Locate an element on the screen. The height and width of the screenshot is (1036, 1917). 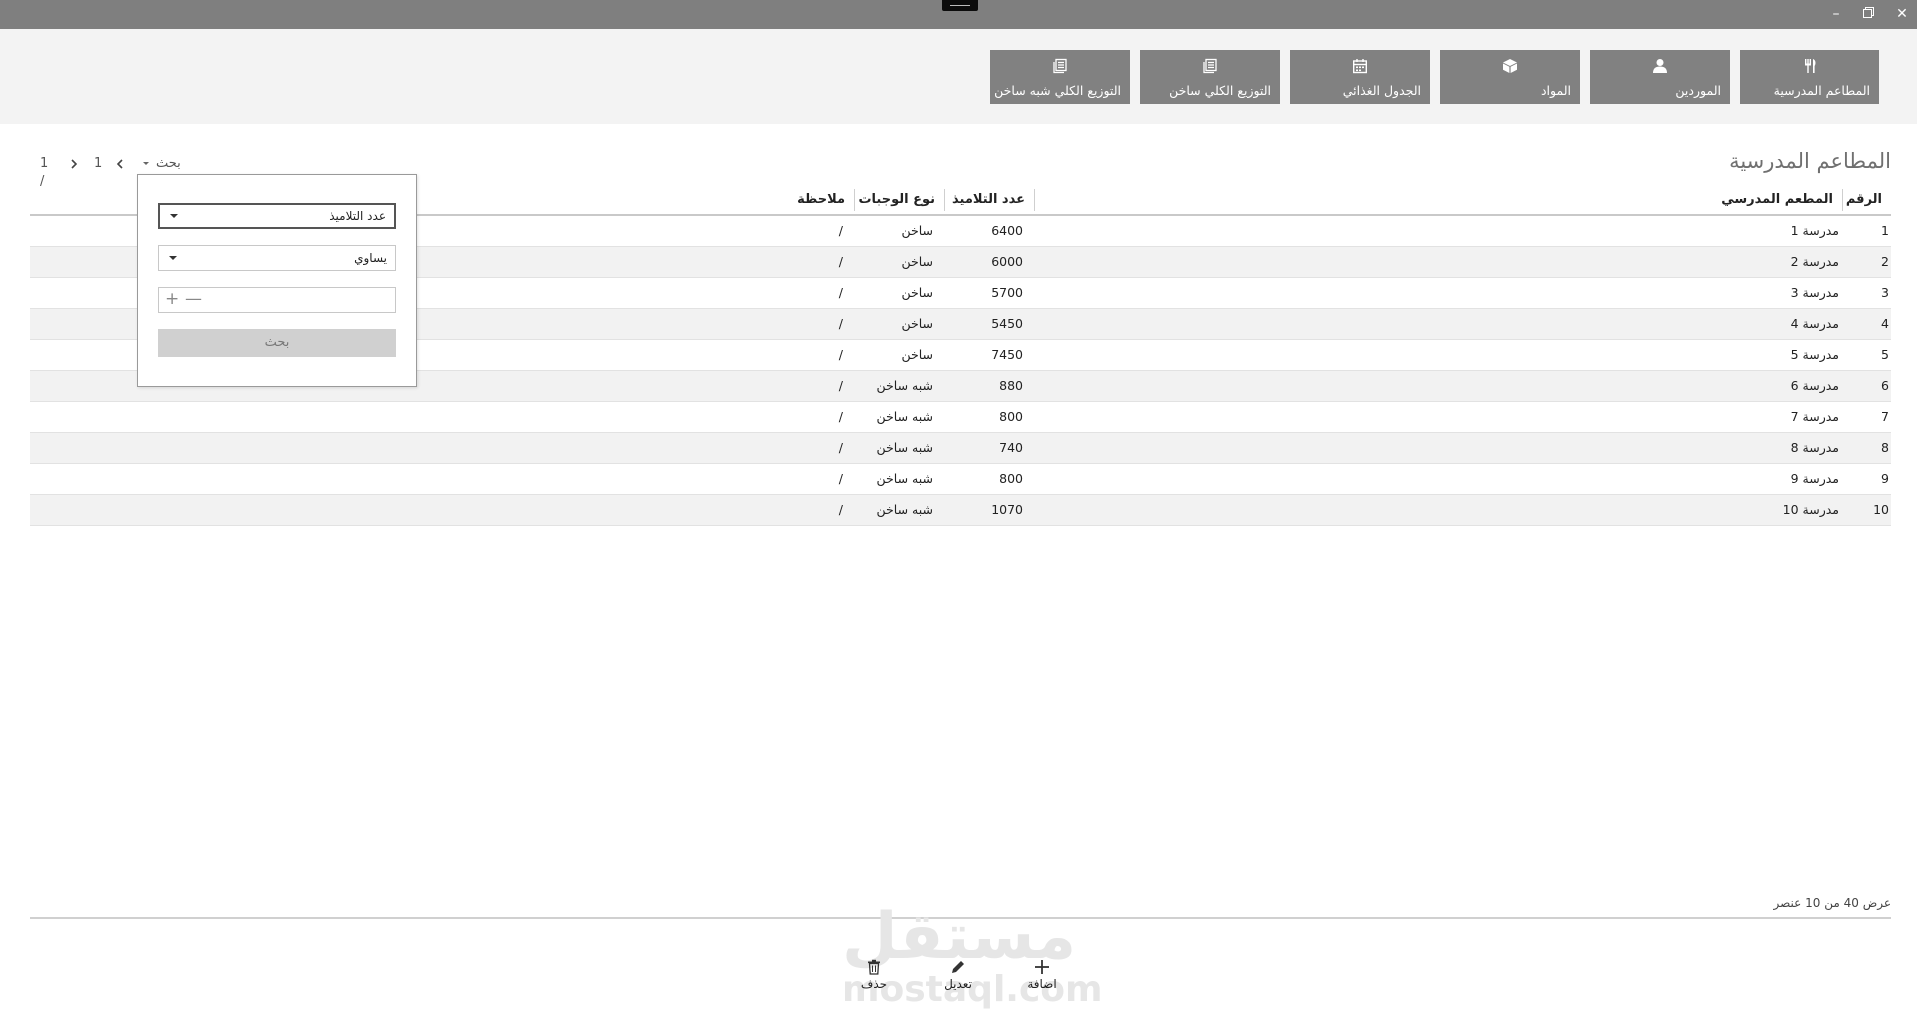
cell-id: 7 is located at coordinates (1885, 416).